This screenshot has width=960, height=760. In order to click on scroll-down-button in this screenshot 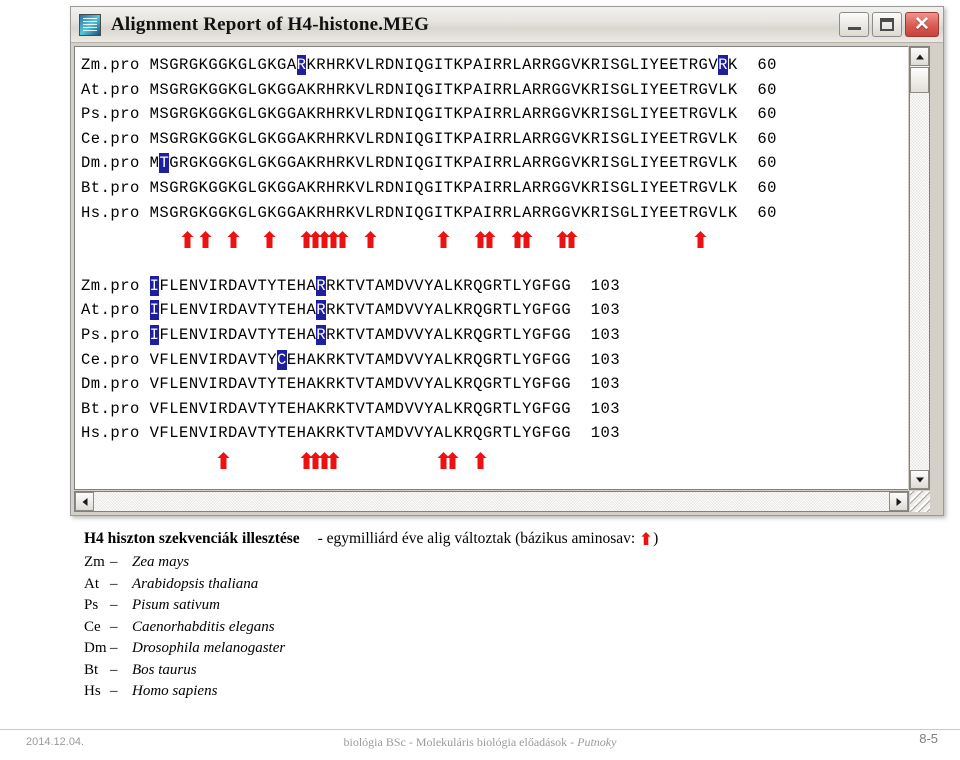, I will do `click(919, 479)`.